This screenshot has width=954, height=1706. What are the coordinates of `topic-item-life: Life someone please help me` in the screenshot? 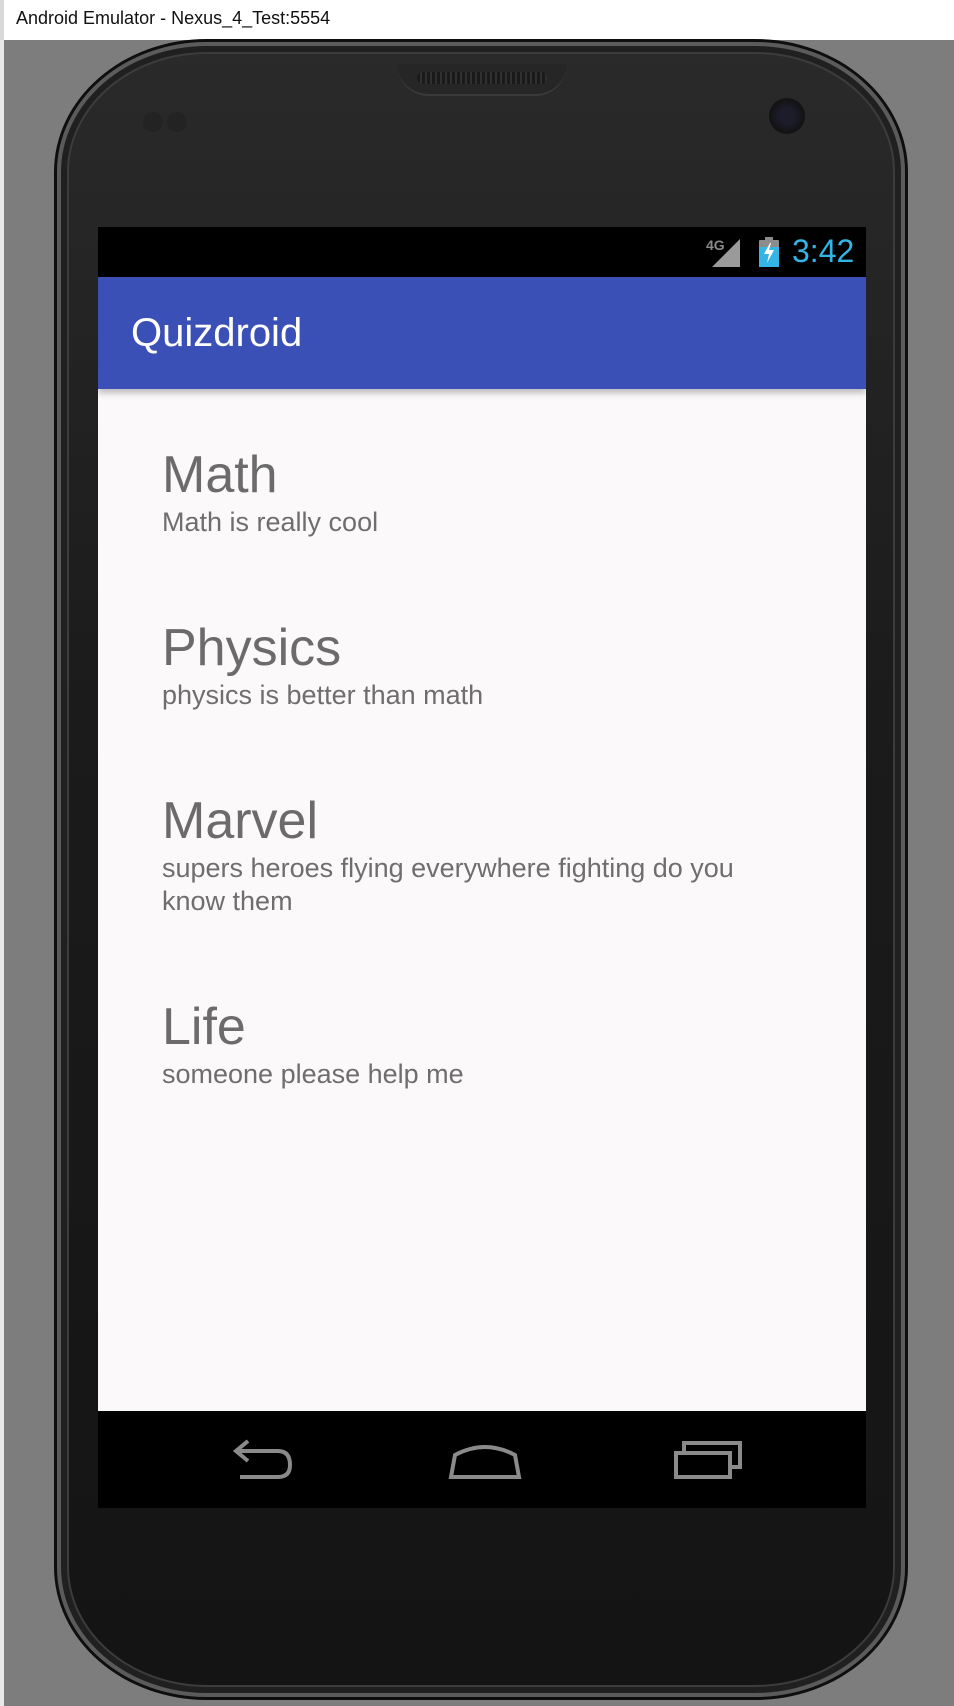 It's located at (482, 1043).